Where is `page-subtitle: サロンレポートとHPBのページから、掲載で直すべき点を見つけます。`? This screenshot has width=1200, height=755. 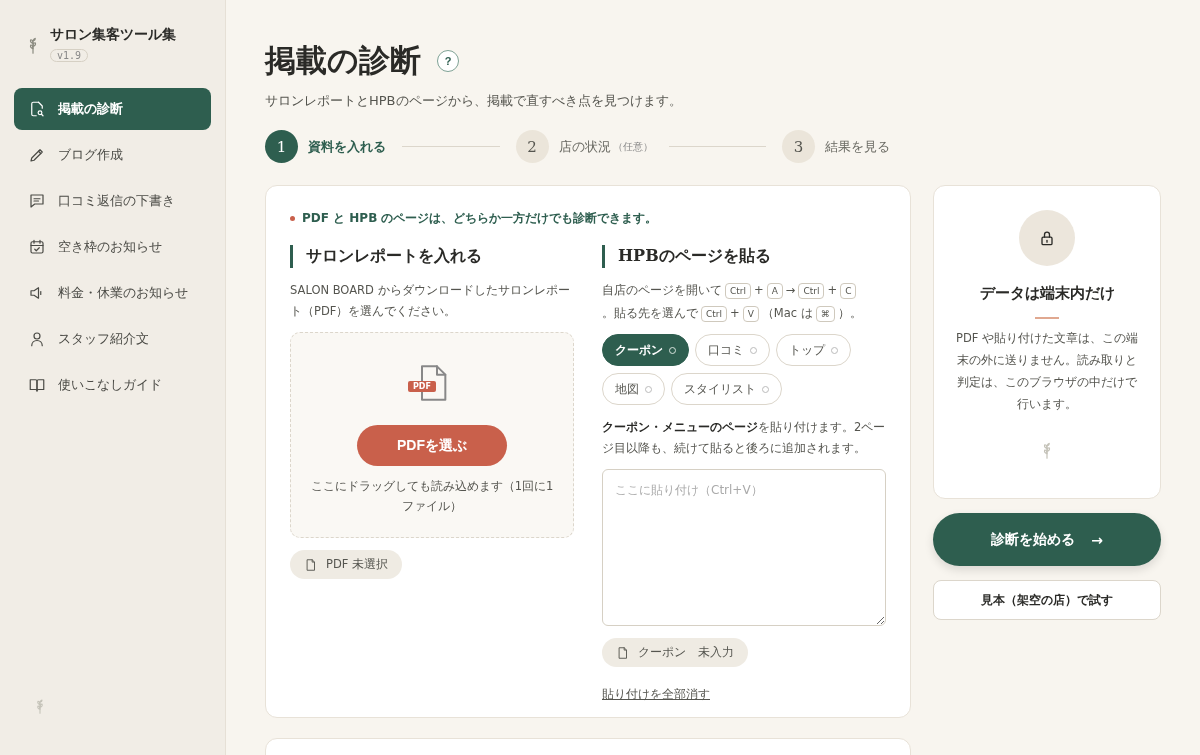 page-subtitle: サロンレポートとHPBのページから、掲載で直すべき点を見つけます。 is located at coordinates (474, 101).